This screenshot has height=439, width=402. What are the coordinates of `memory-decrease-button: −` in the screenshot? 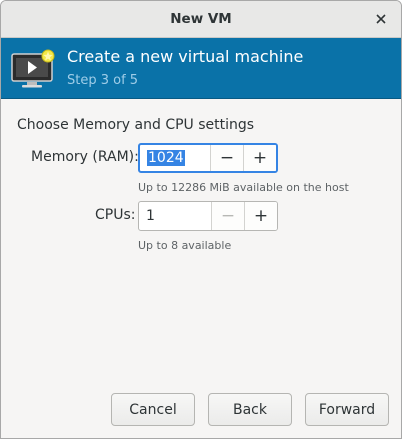 It's located at (226, 158).